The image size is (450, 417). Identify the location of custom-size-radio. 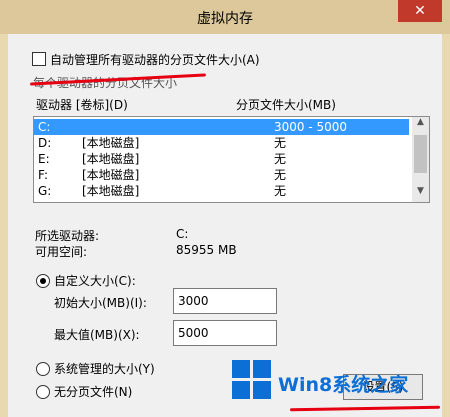
(43, 281).